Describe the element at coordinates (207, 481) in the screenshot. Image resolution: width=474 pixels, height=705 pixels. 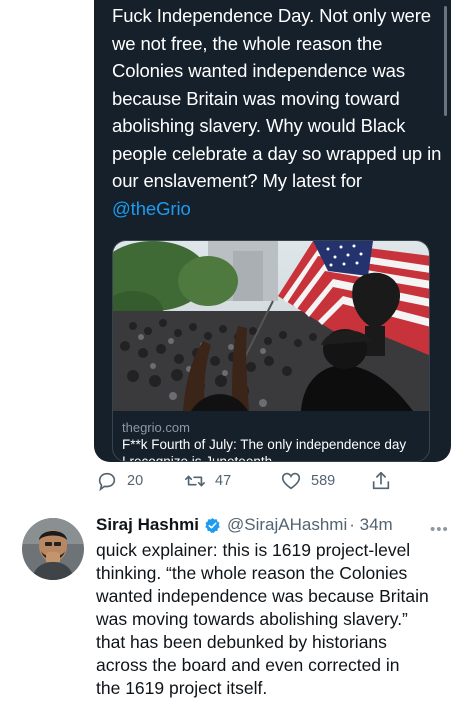
I see `retweet-button: 47` at that location.